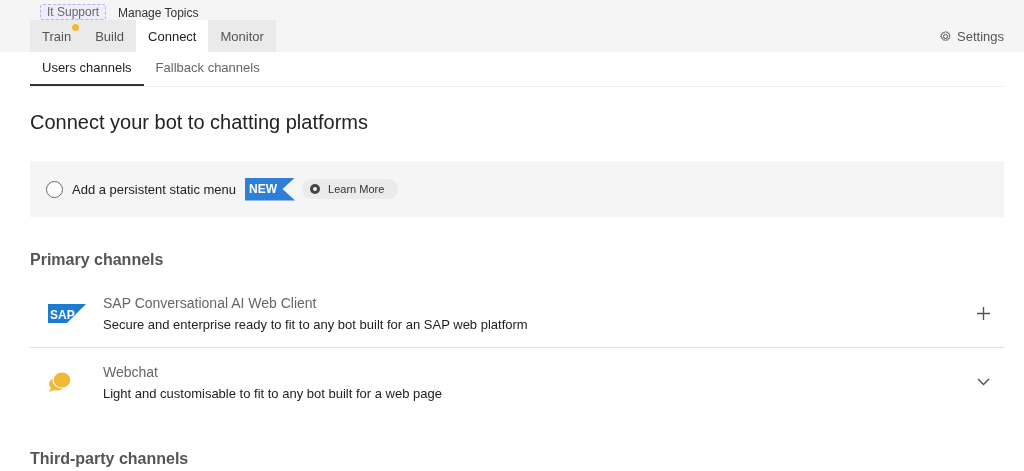 The image size is (1024, 471). I want to click on new-tag: NEW, so click(270, 189).